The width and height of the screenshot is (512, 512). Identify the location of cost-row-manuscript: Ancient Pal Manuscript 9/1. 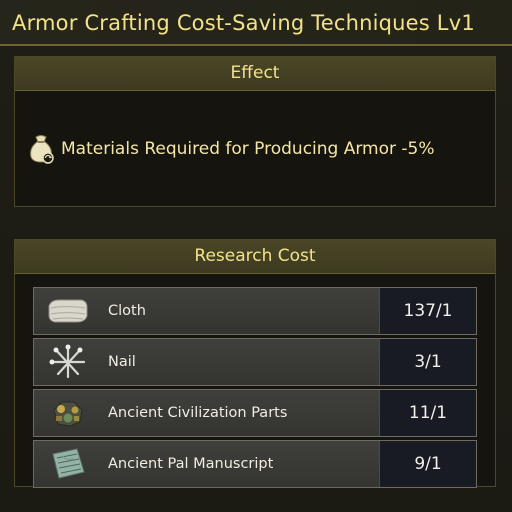
(255, 464).